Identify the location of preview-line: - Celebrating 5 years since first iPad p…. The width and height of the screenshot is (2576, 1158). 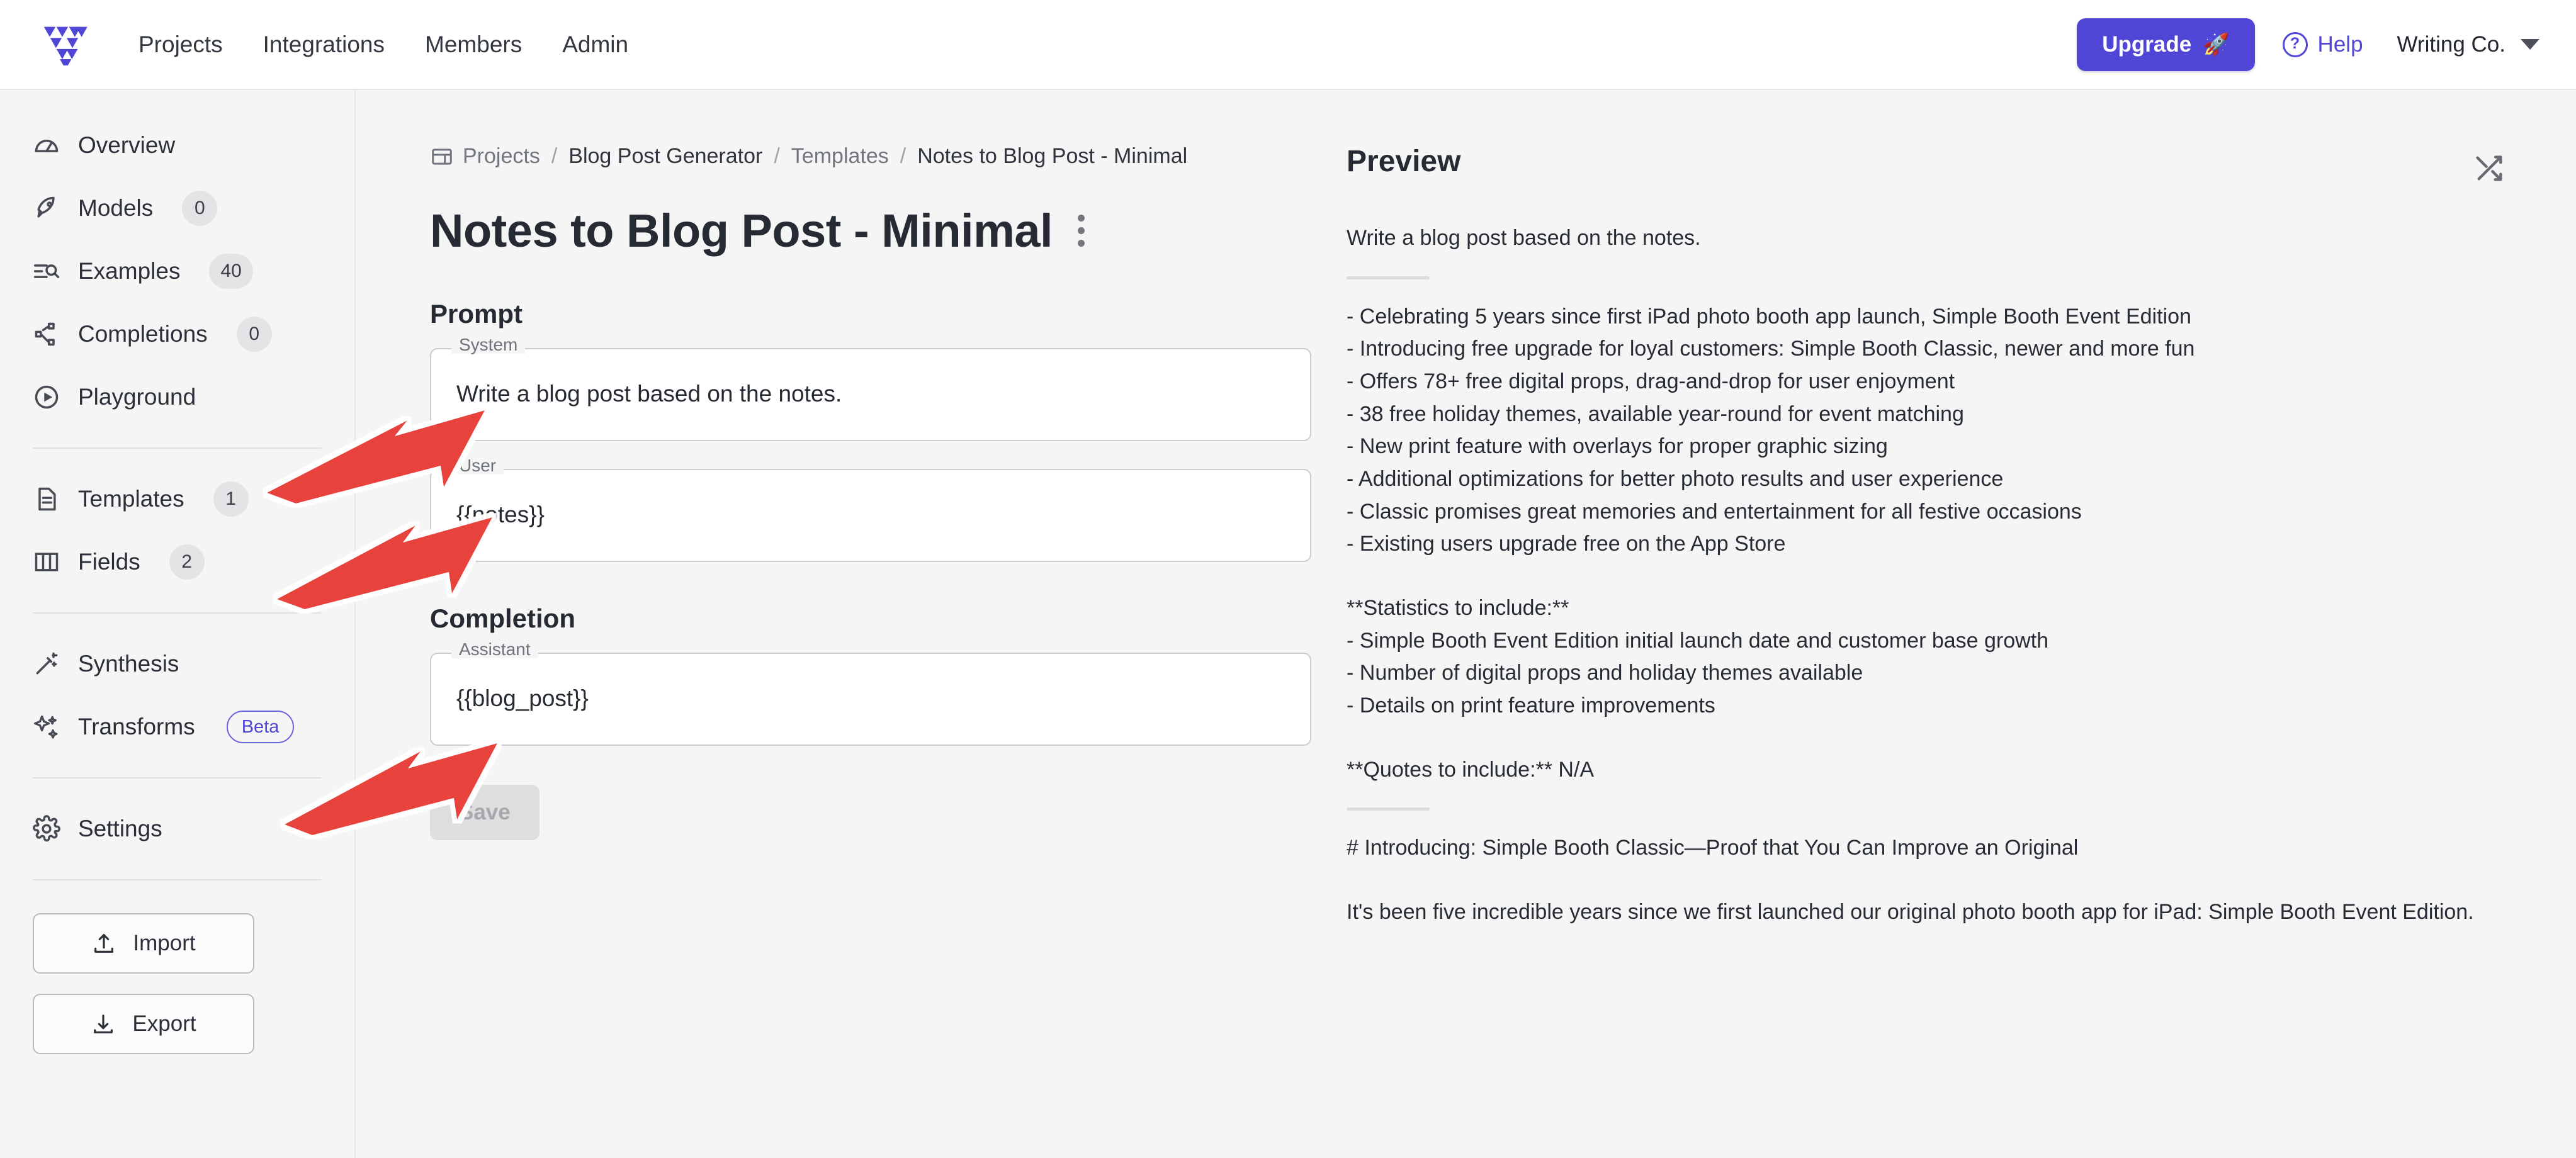
(1769, 316).